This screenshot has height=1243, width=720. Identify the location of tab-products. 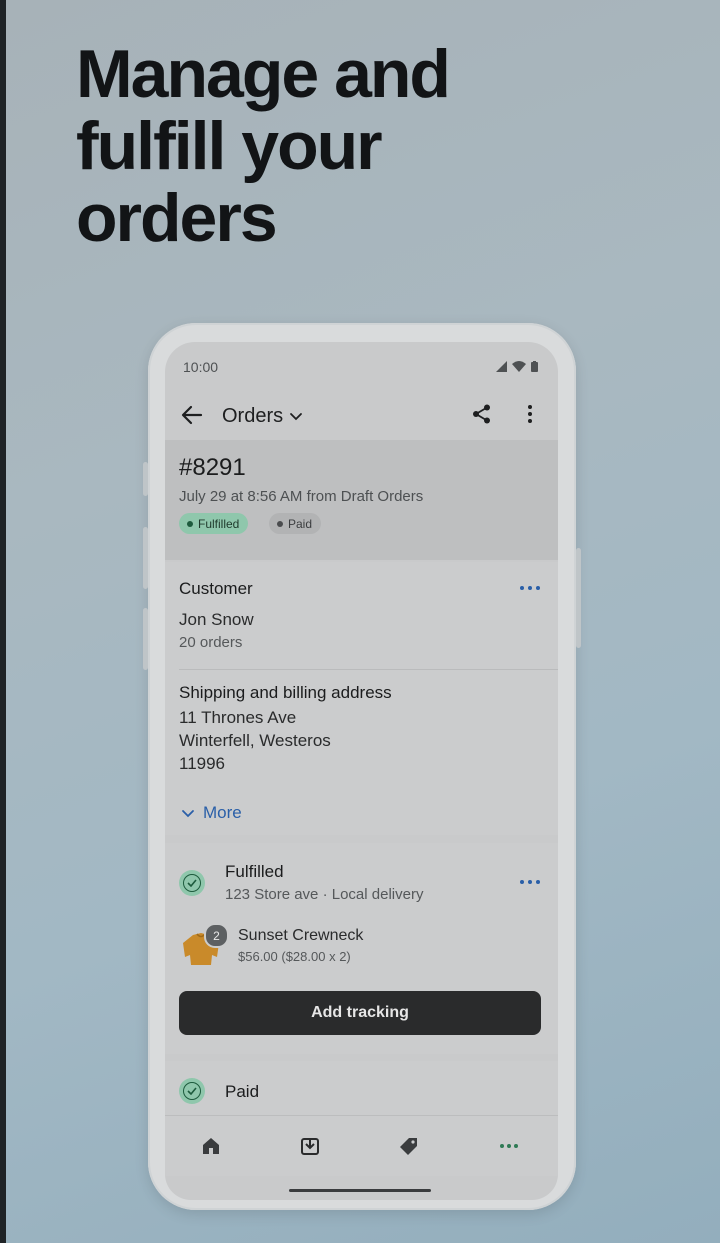
(409, 1146).